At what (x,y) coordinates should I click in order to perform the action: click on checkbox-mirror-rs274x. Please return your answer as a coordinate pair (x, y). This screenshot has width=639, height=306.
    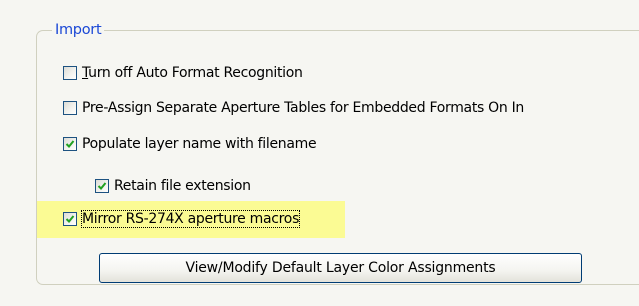
    Looking at the image, I should click on (70, 219).